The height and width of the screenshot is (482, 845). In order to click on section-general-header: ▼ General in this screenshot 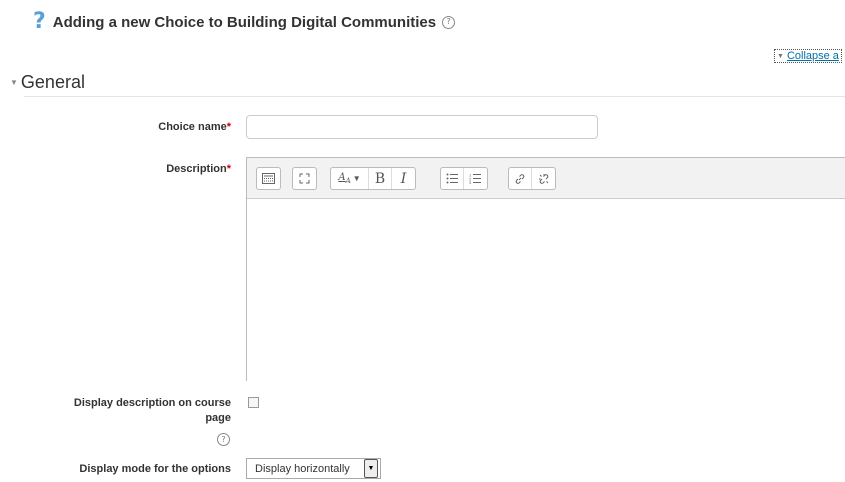, I will do `click(47, 82)`.